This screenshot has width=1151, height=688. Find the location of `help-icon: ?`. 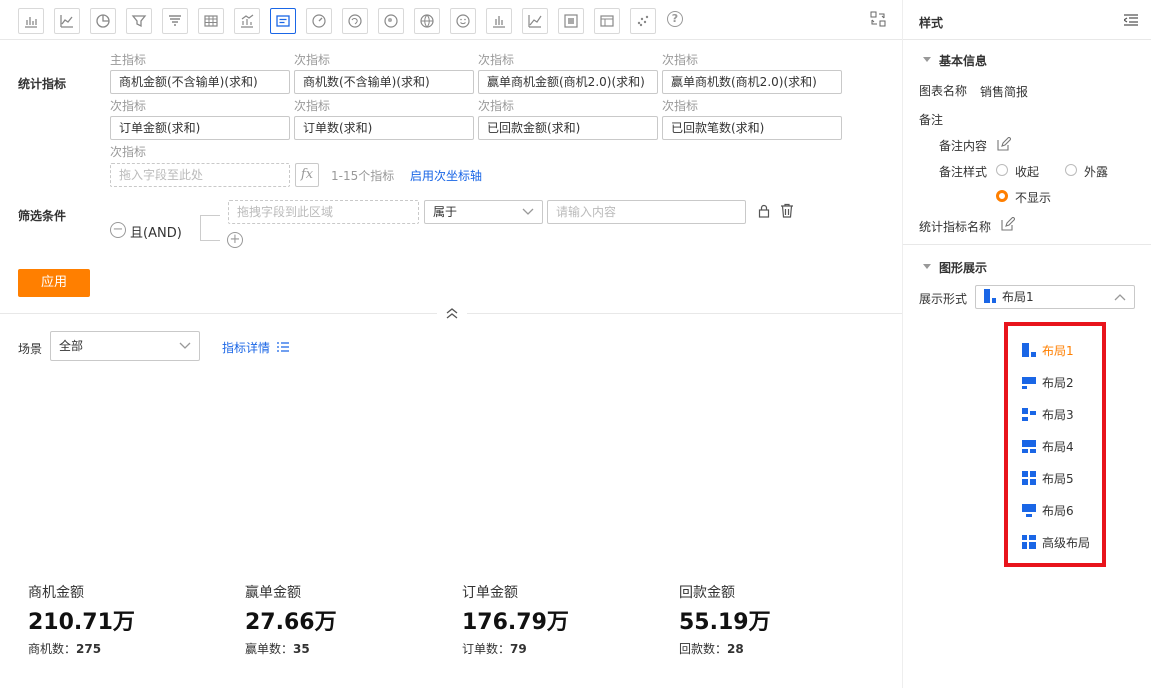

help-icon: ? is located at coordinates (675, 19).